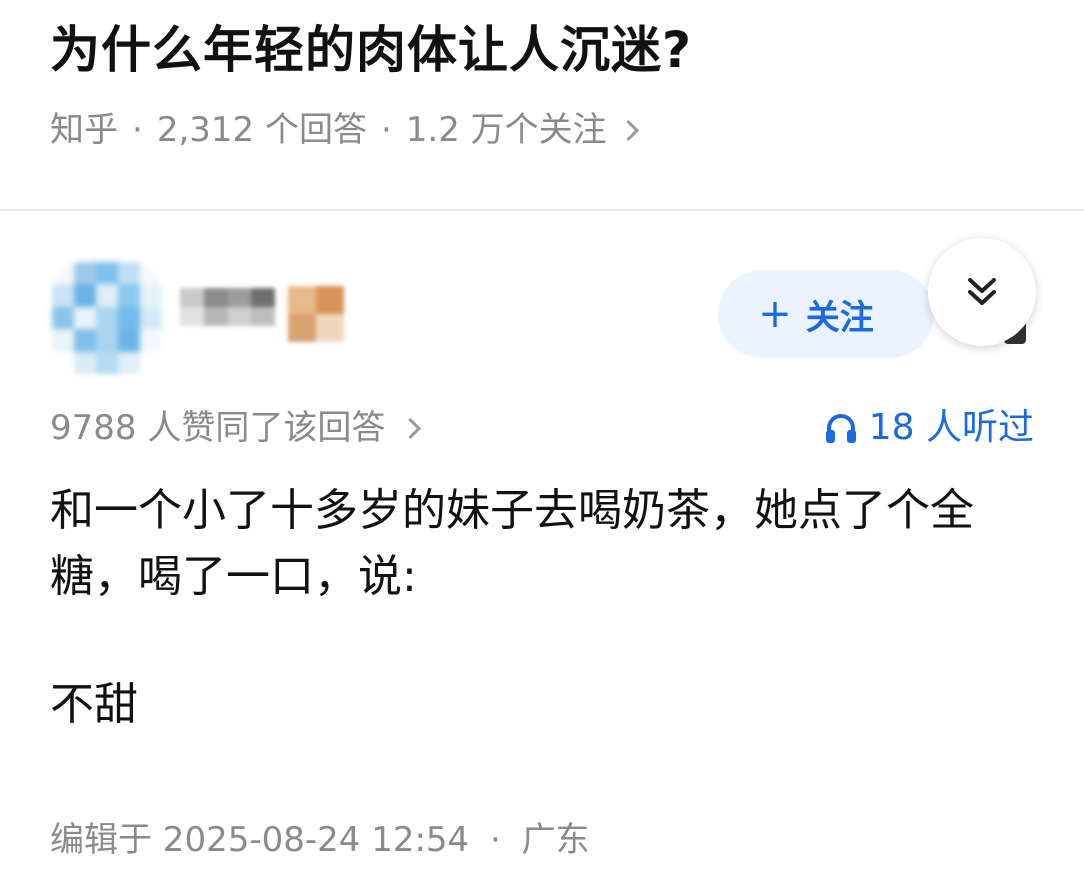 This screenshot has height=885, width=1084. I want to click on answer-paragraph: 和一个小了十多岁的妹子去喝奶茶，她点了个全糖，喝了一口，说:, so click(512, 543).